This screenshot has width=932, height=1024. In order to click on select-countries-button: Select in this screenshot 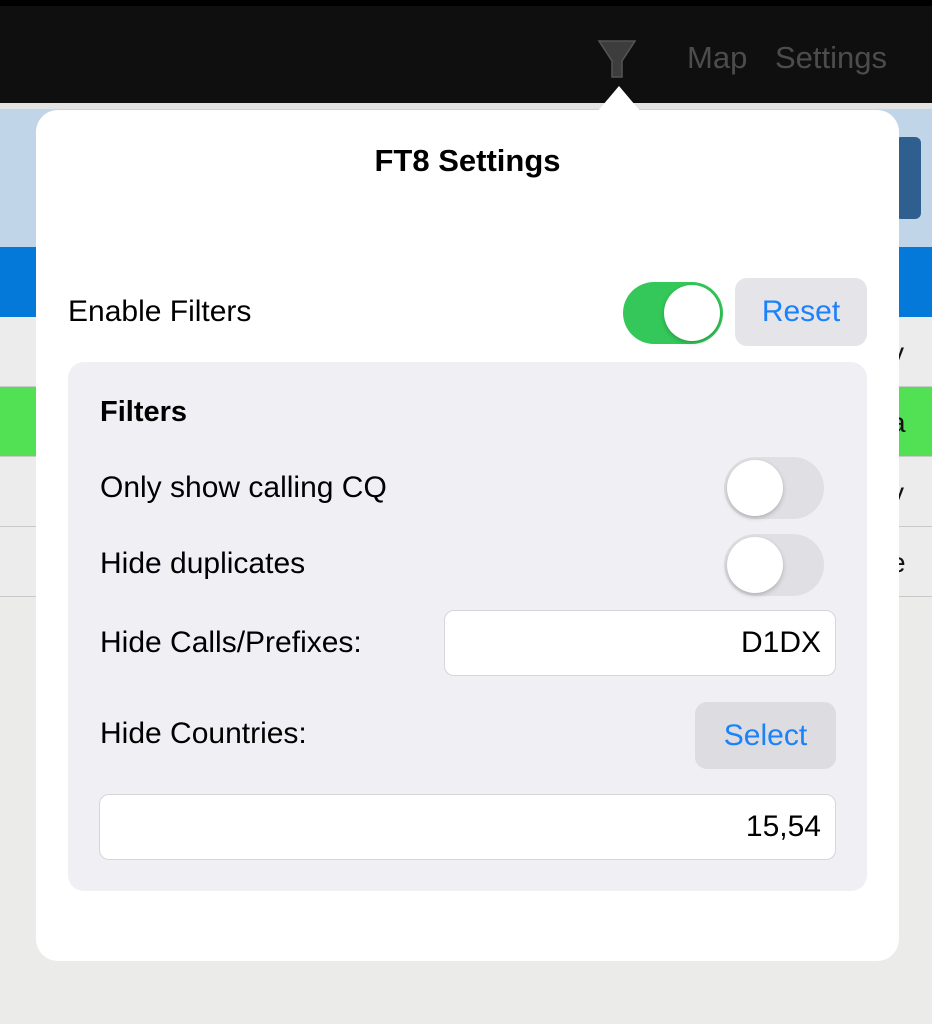, I will do `click(765, 735)`.